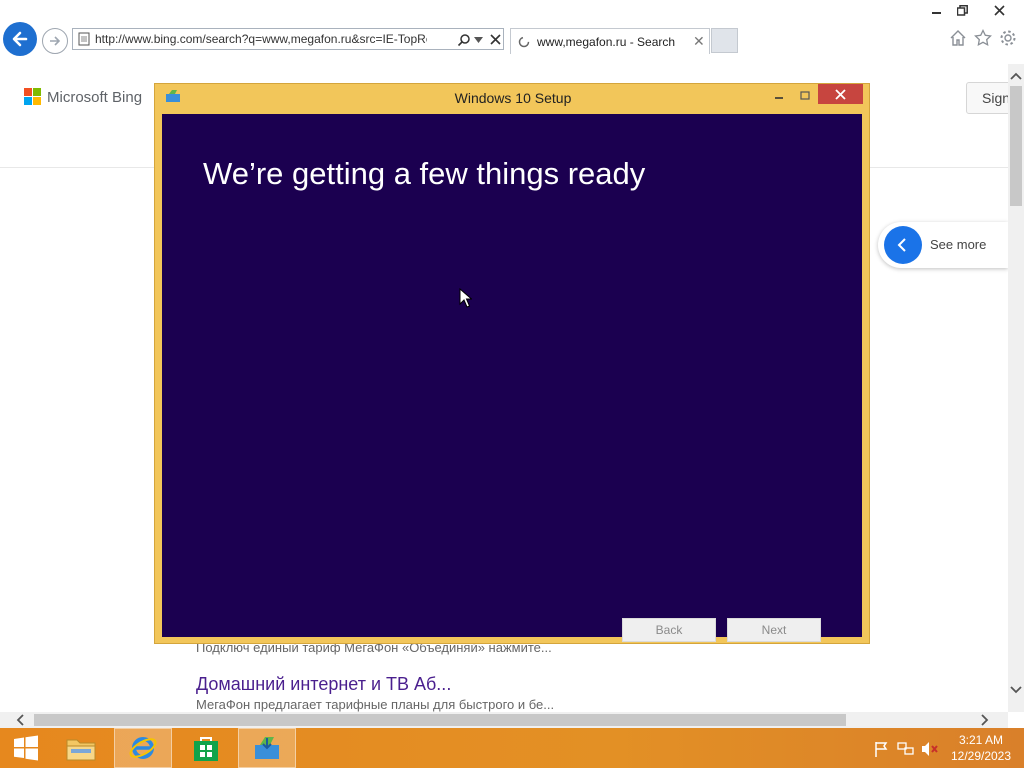 The height and width of the screenshot is (768, 1024). I want to click on arrow-right-icon, so click(55, 41).